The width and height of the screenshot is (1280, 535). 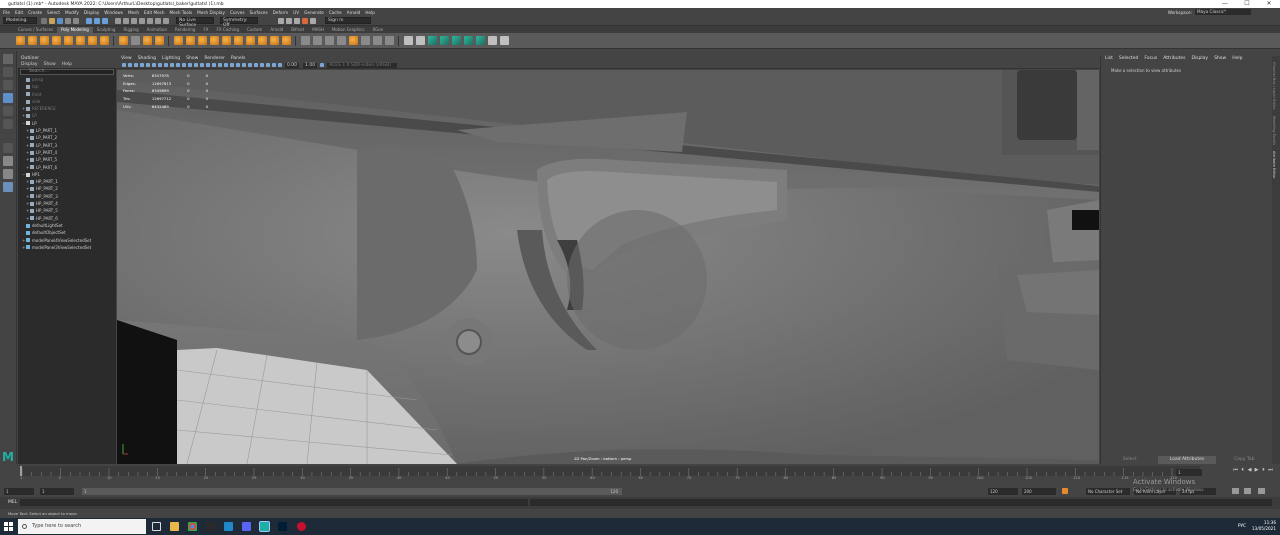 I want to click on merge-icon, so click(x=341, y=40).